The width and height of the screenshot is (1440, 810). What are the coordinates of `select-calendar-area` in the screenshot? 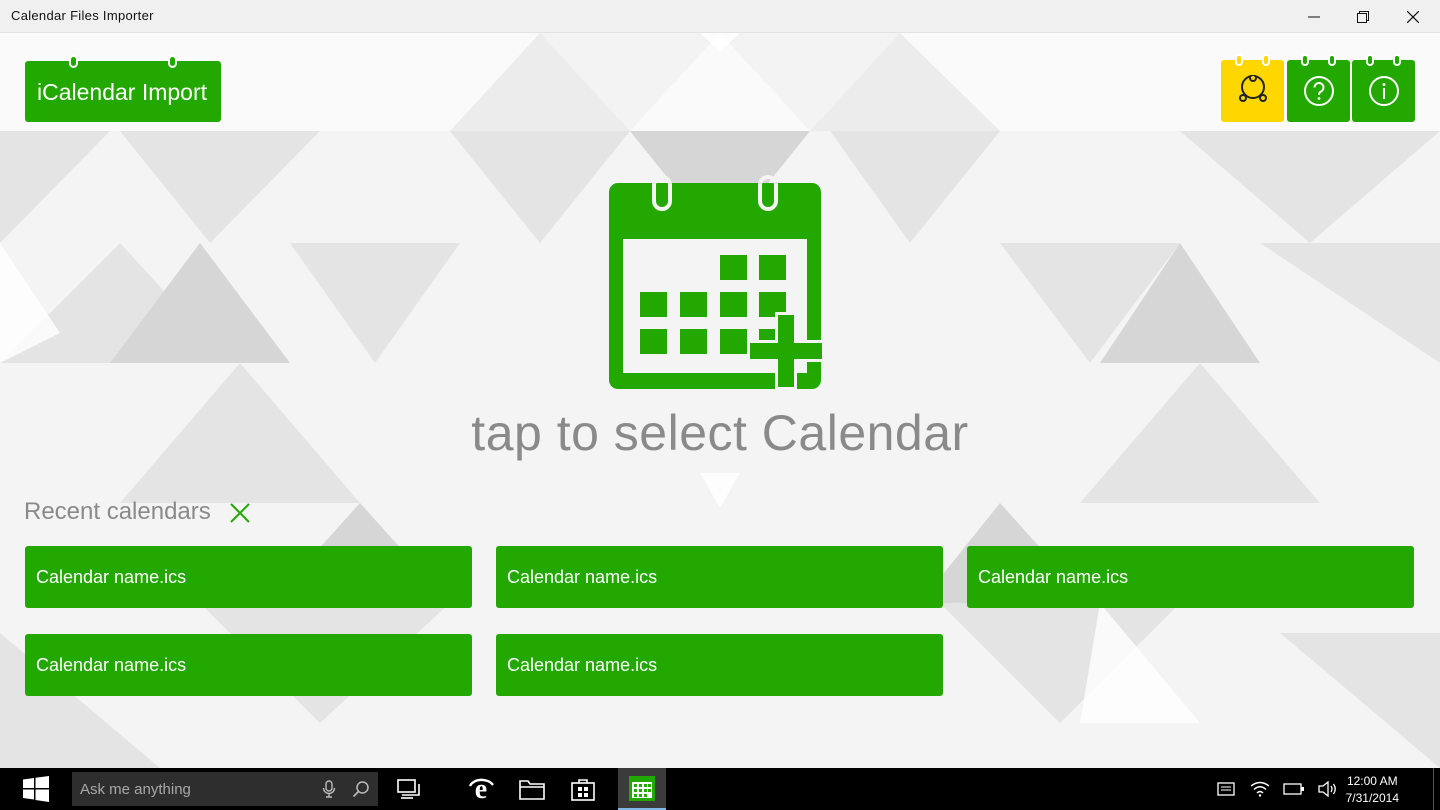 It's located at (717, 286).